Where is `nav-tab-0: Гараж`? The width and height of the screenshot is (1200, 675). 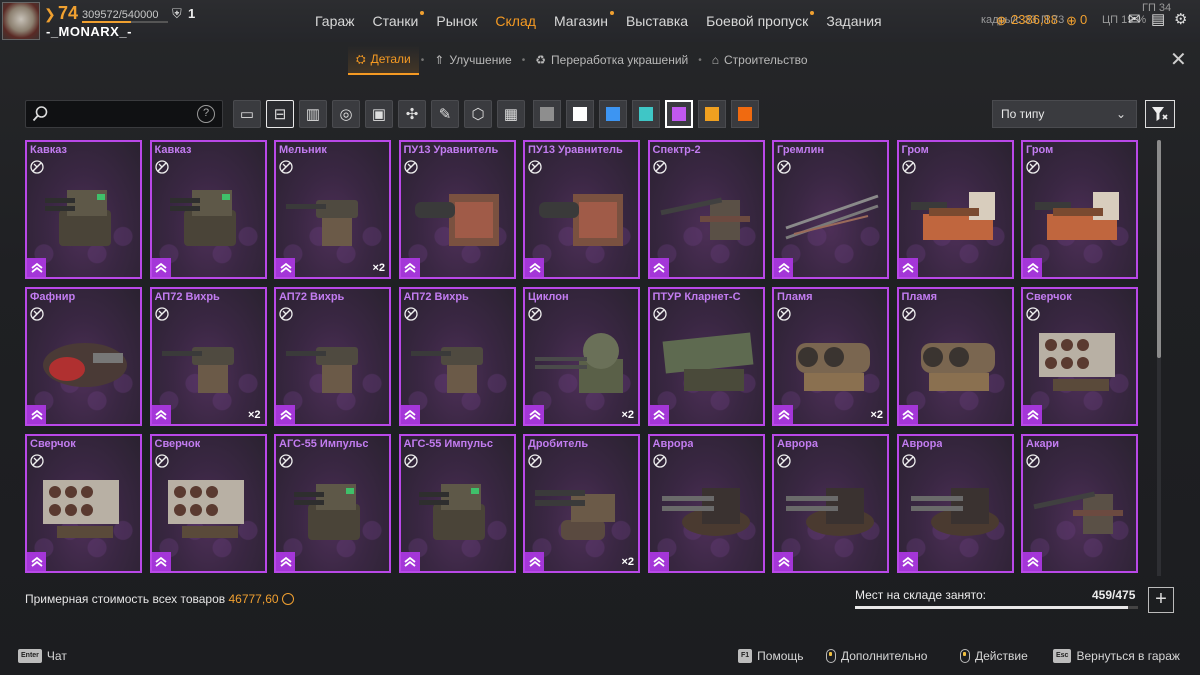 nav-tab-0: Гараж is located at coordinates (335, 21).